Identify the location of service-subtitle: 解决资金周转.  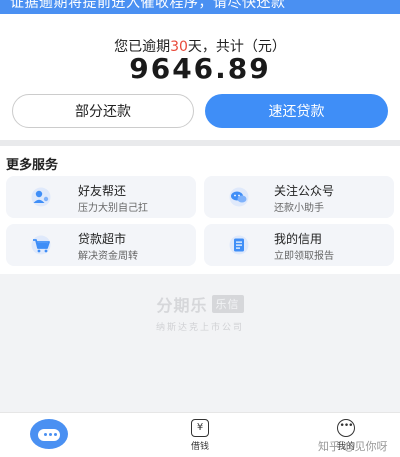
(108, 256).